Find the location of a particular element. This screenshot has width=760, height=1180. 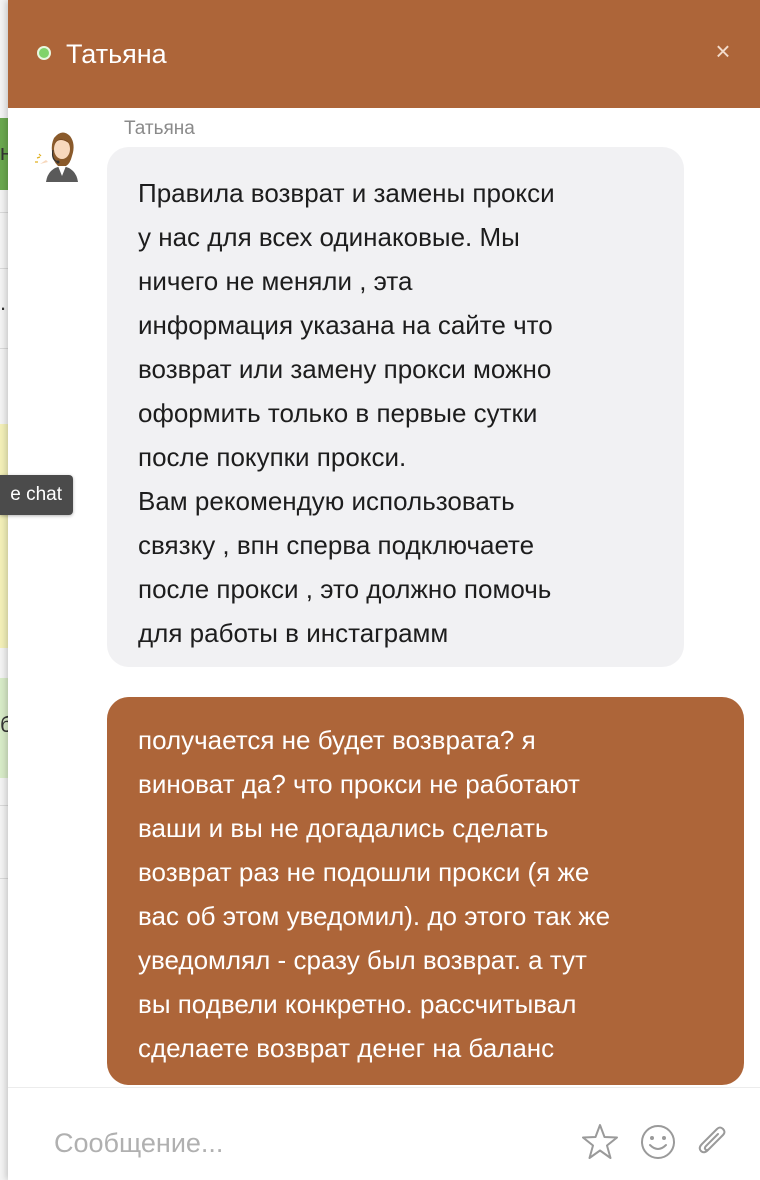

paperclip-icon is located at coordinates (712, 1142).